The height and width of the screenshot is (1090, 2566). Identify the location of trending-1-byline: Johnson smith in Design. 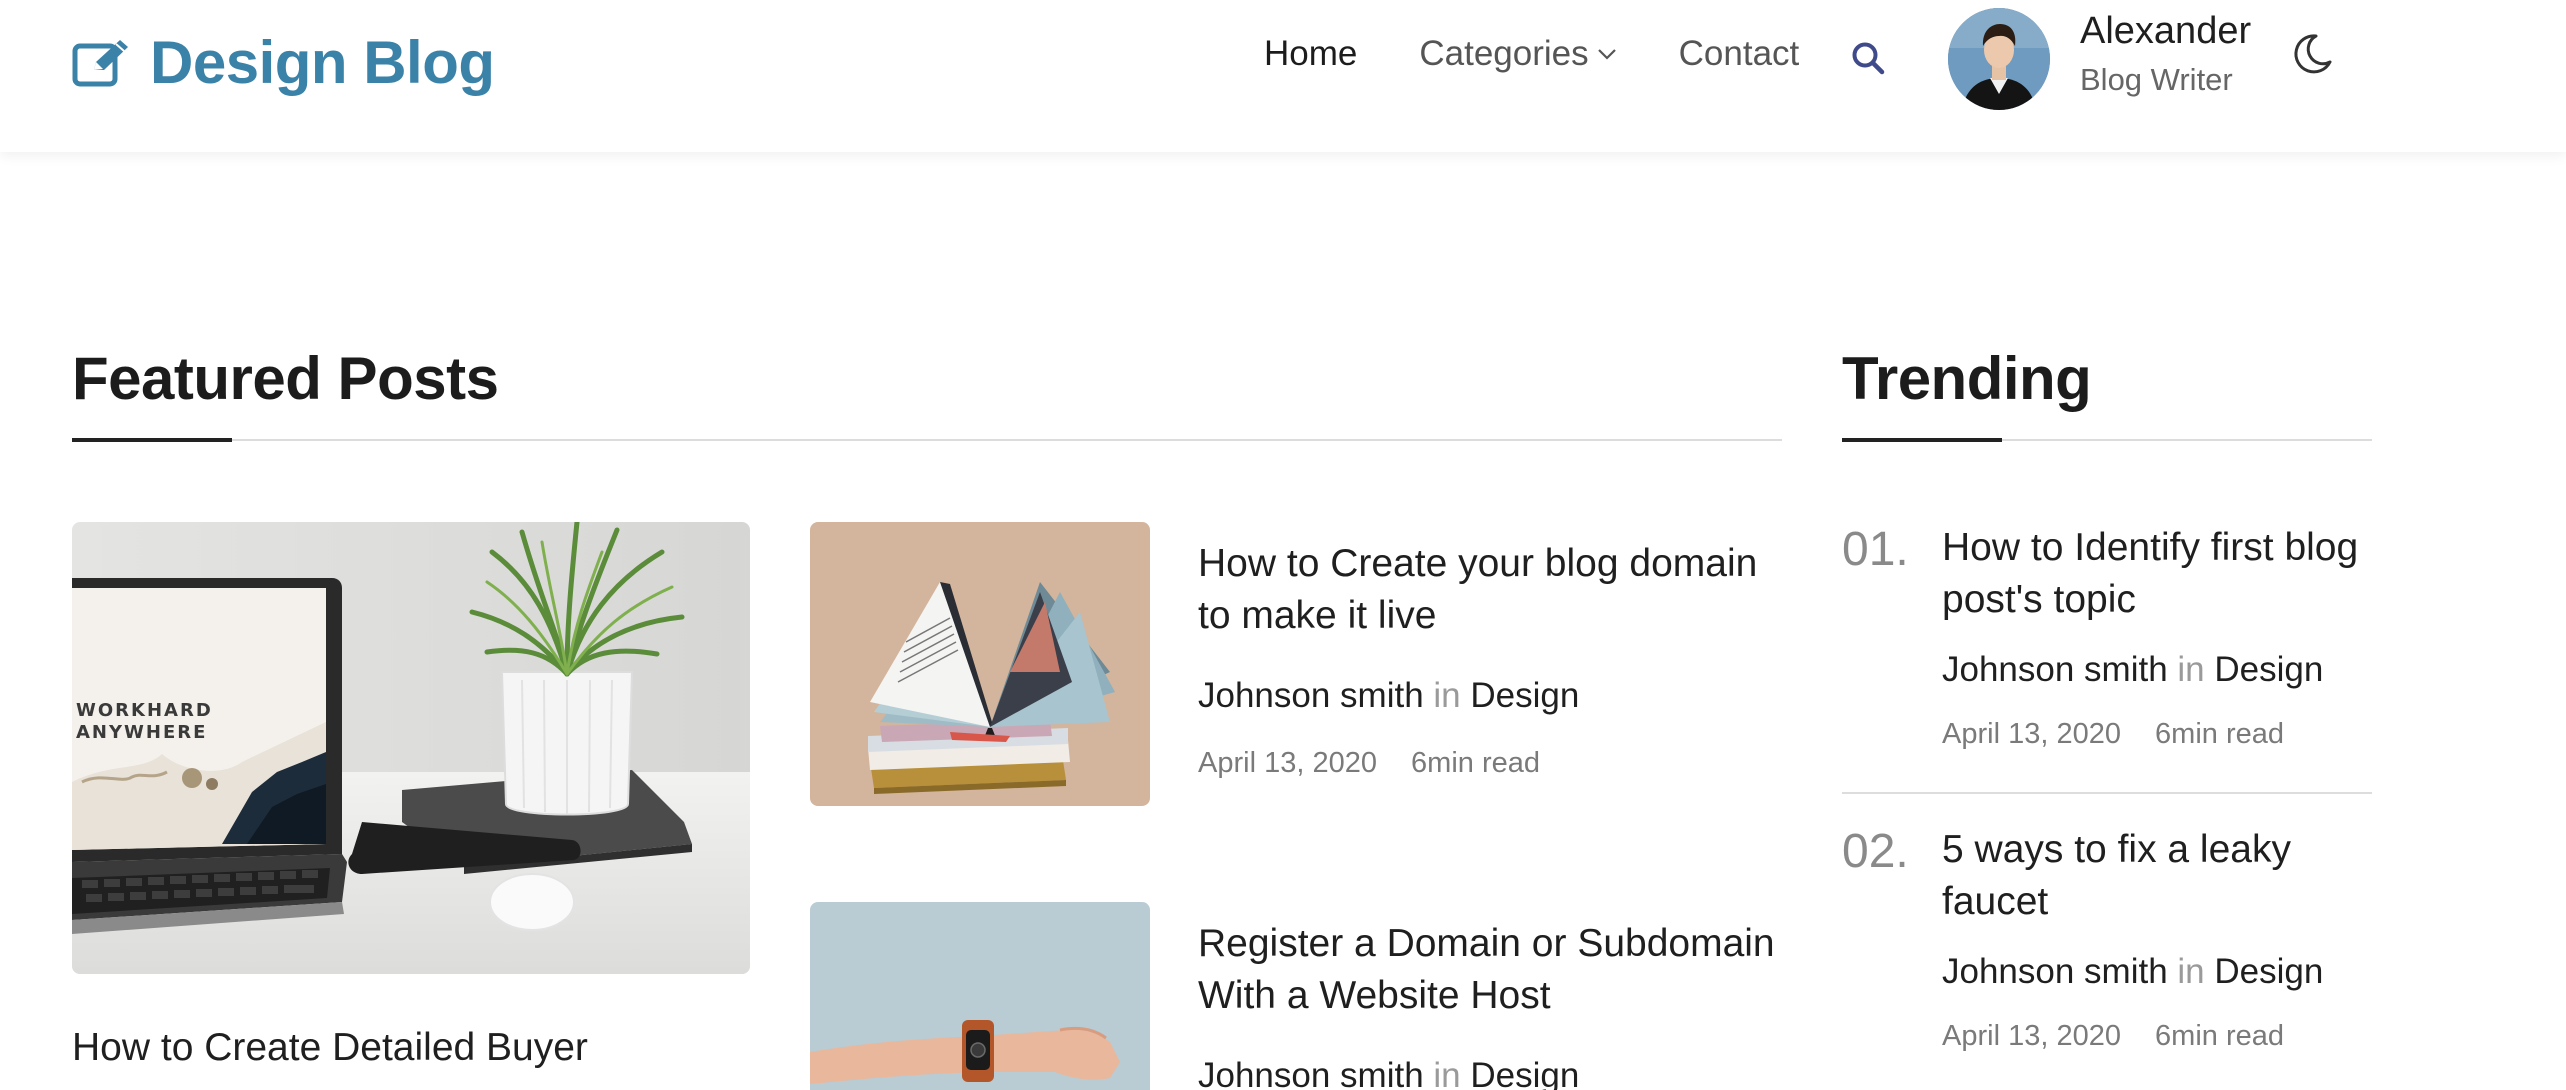
(2132, 670).